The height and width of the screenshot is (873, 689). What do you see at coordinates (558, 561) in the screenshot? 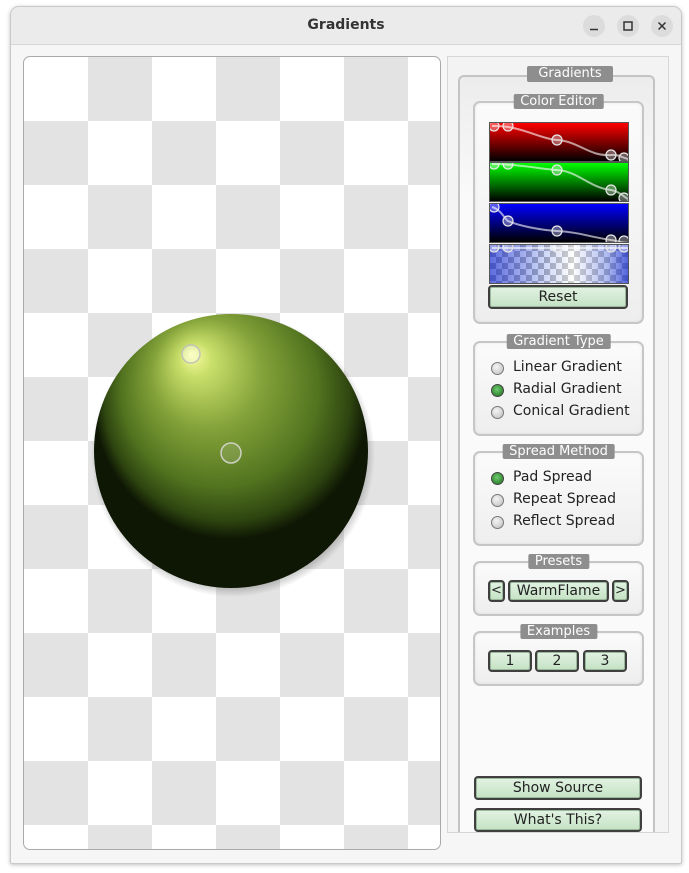
I see `presets-title: Presets` at bounding box center [558, 561].